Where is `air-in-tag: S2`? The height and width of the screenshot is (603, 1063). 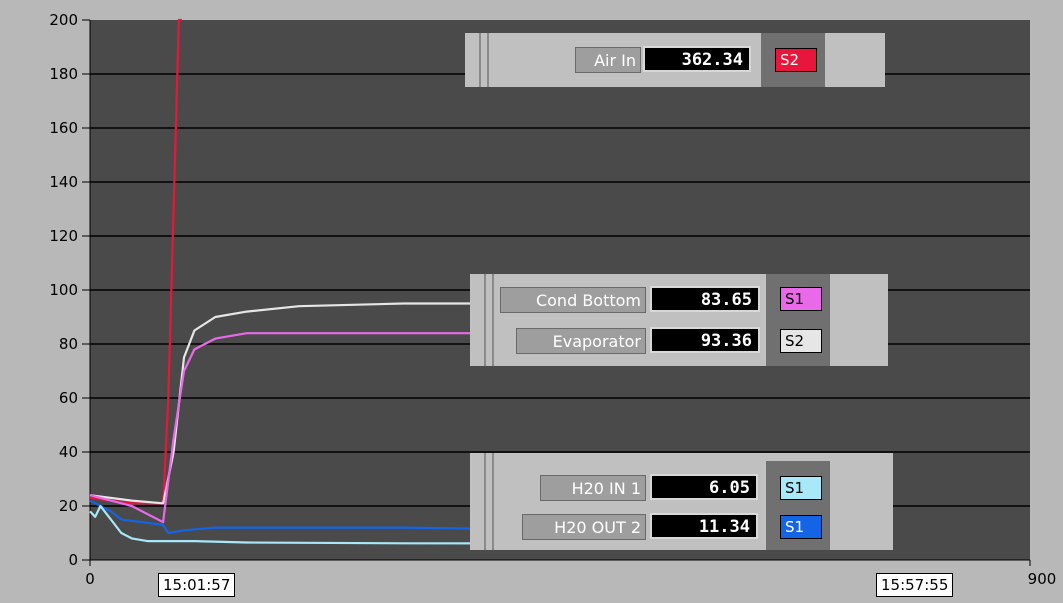 air-in-tag: S2 is located at coordinates (796, 60).